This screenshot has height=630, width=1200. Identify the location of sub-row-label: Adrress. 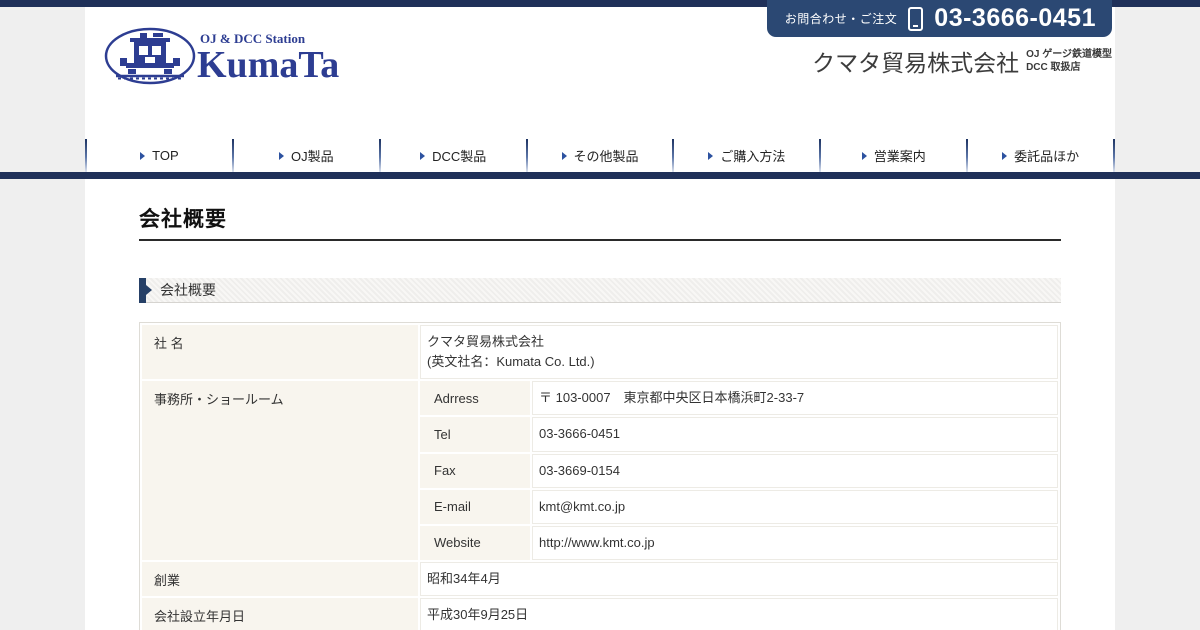
(475, 398).